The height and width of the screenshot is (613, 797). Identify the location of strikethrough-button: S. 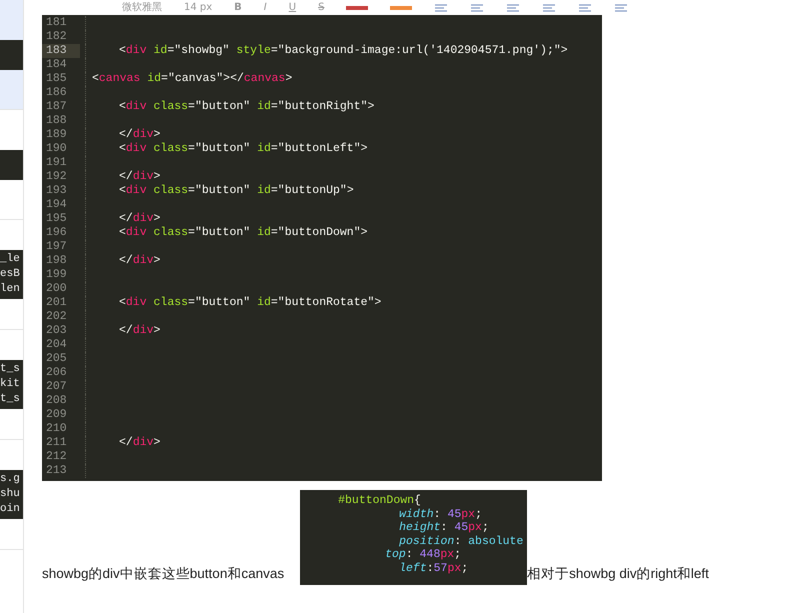
(321, 8).